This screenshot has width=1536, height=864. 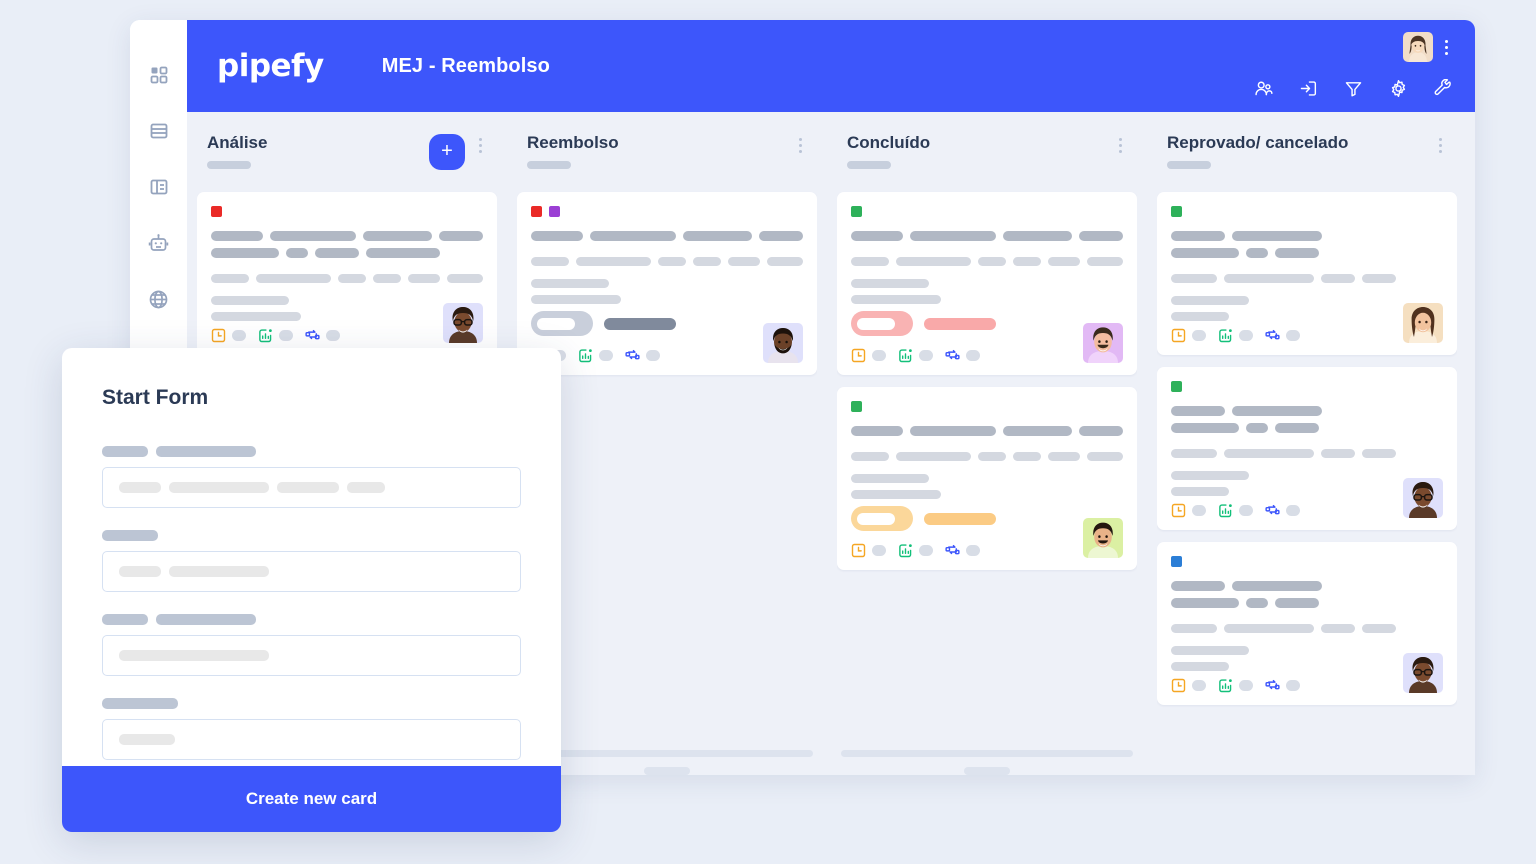 I want to click on sidebar-item-globe, so click(x=159, y=299).